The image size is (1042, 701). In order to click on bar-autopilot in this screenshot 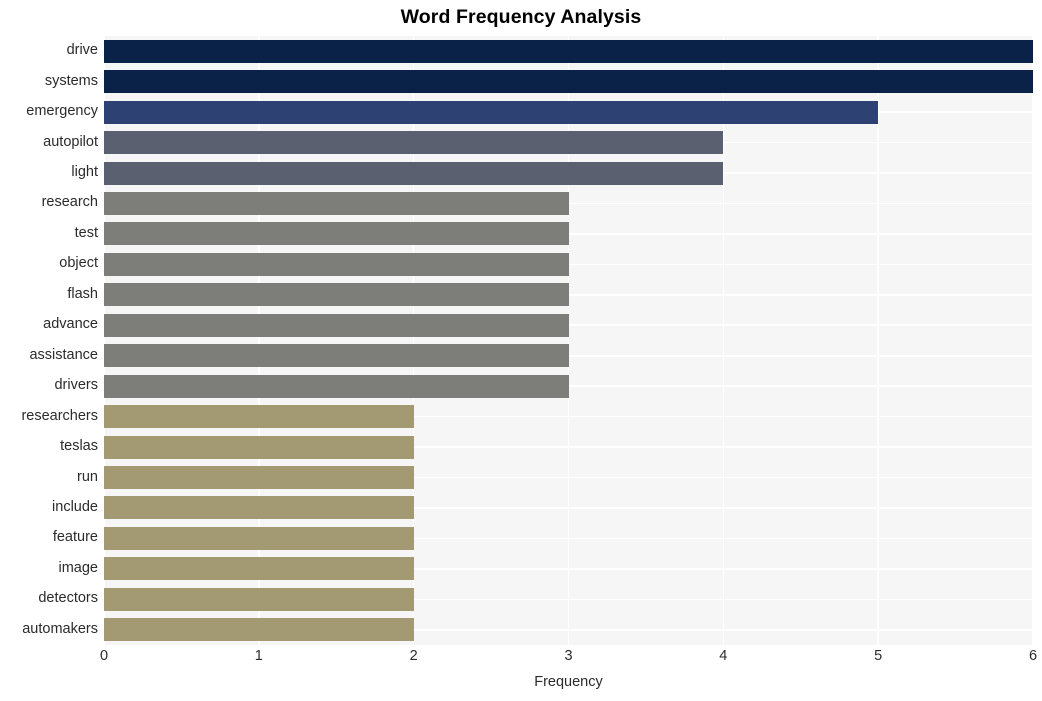, I will do `click(414, 143)`.